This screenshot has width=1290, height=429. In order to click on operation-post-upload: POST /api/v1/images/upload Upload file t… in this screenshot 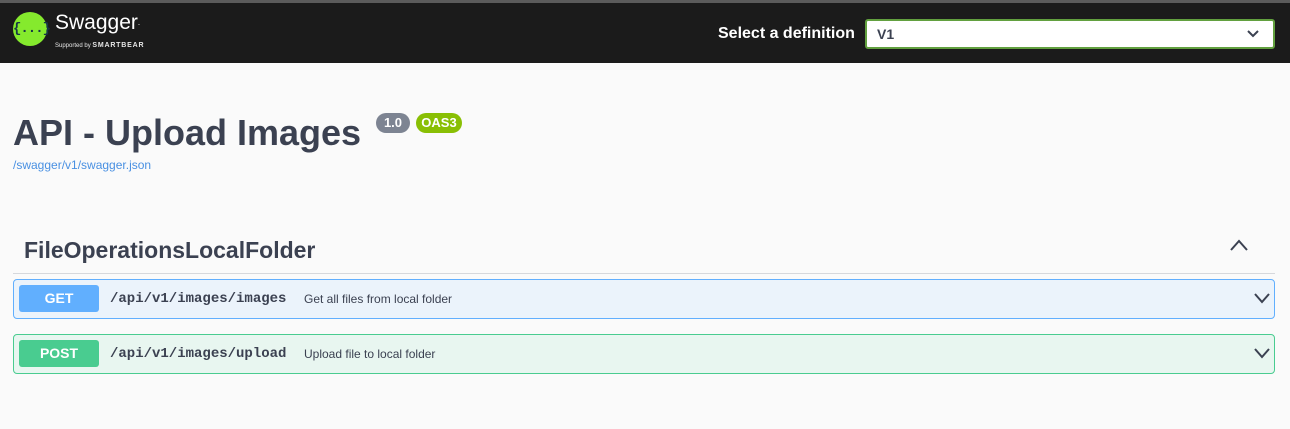, I will do `click(644, 354)`.